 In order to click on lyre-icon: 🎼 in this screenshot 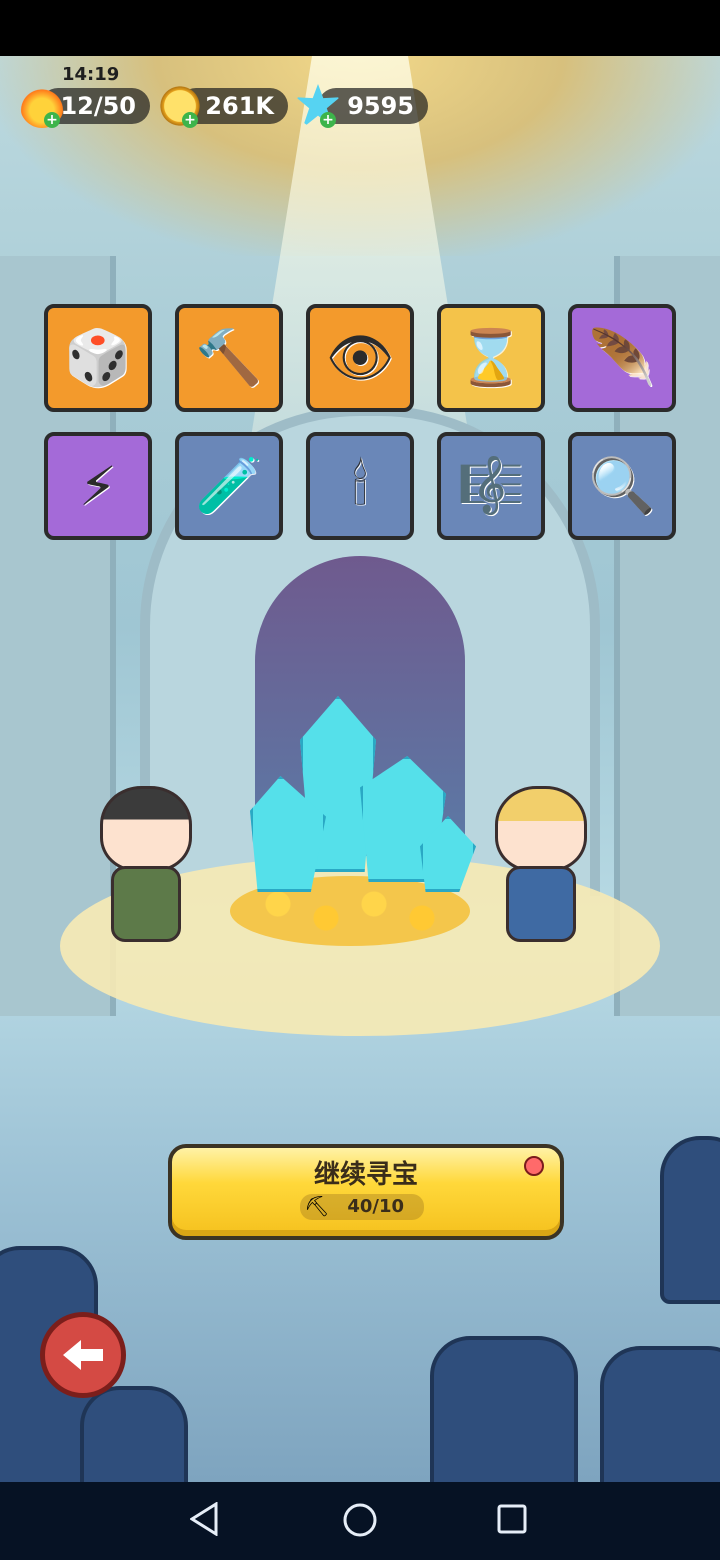, I will do `click(491, 485)`.